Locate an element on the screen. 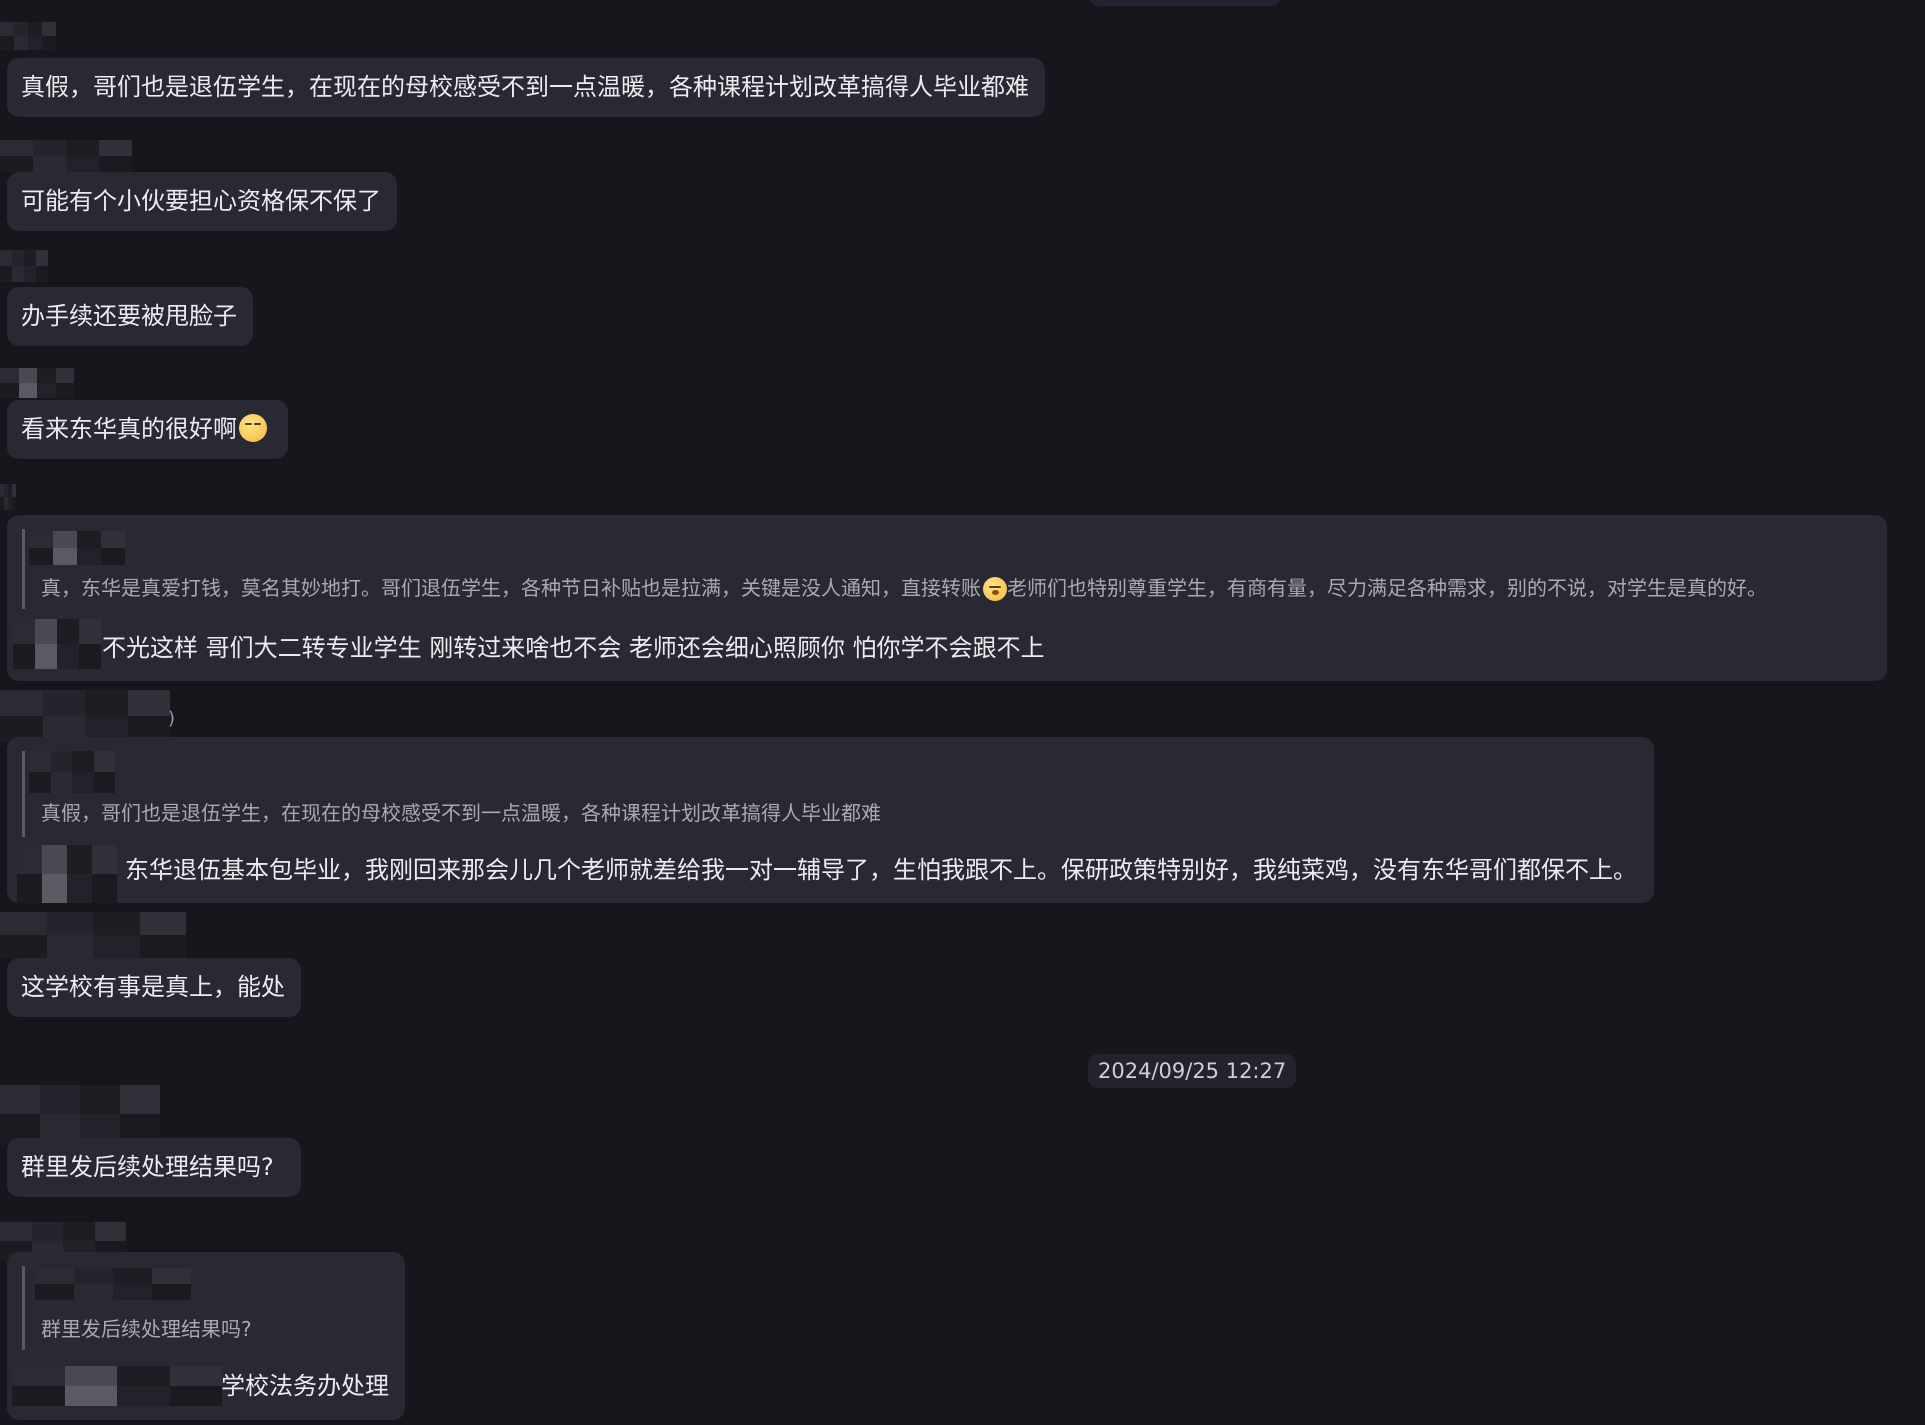 This screenshot has height=1425, width=1925. message-bubble: 看来东华真的很好啊 is located at coordinates (147, 429).